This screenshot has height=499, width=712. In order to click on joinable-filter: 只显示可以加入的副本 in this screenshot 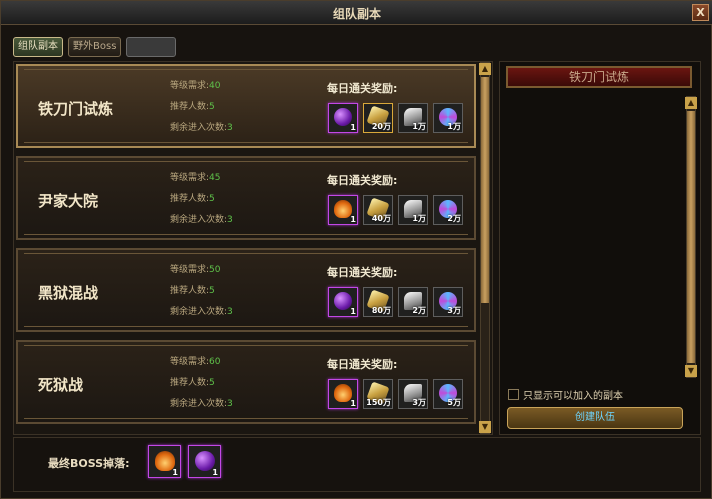, I will do `click(565, 394)`.